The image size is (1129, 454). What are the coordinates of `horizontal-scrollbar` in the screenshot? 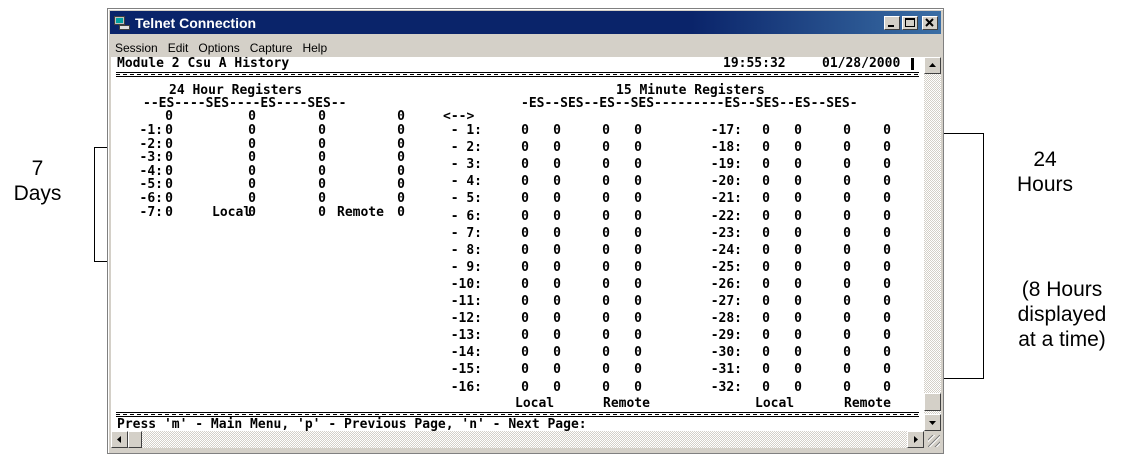 It's located at (517, 439).